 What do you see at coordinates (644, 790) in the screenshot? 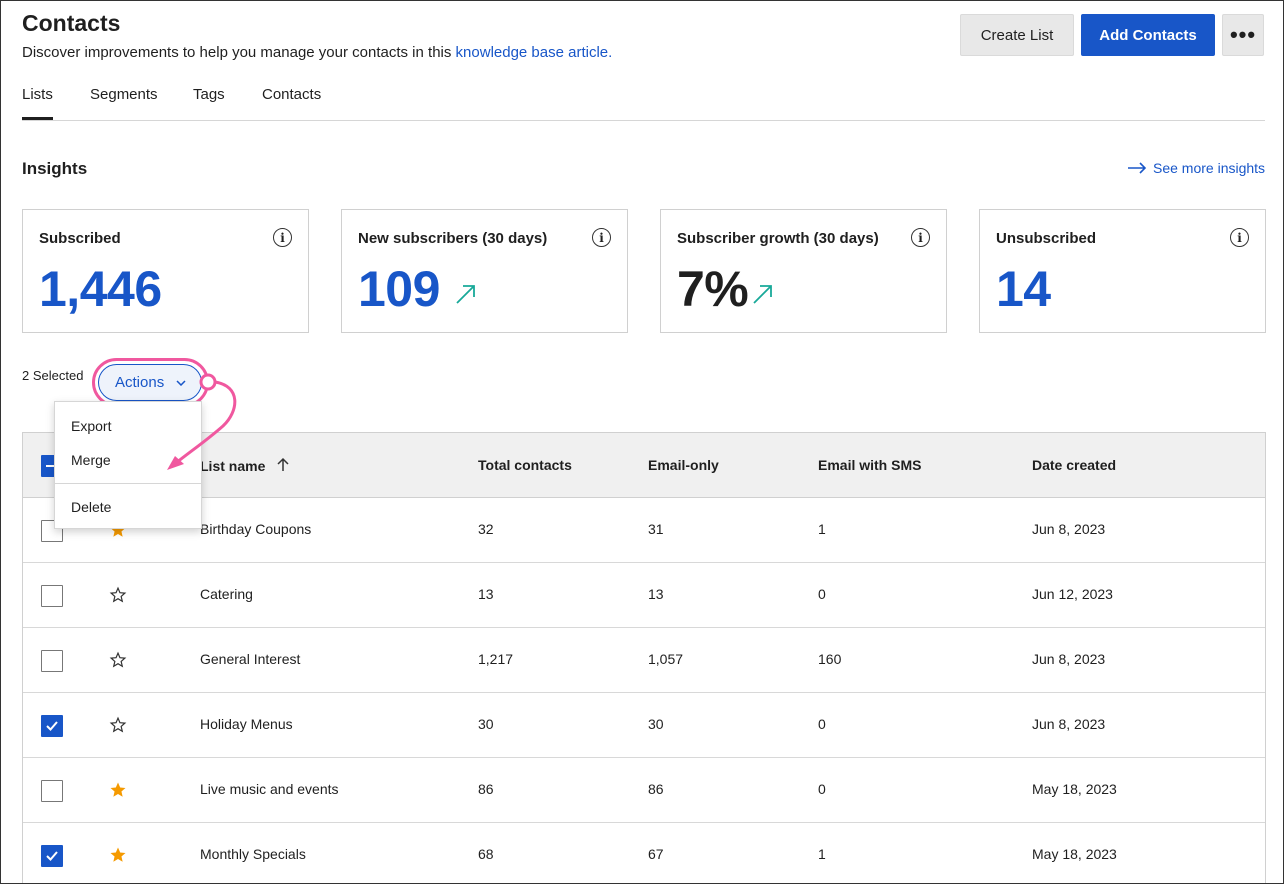
I see `table-row: Live music and events 86 86 0 May 18, 2023` at bounding box center [644, 790].